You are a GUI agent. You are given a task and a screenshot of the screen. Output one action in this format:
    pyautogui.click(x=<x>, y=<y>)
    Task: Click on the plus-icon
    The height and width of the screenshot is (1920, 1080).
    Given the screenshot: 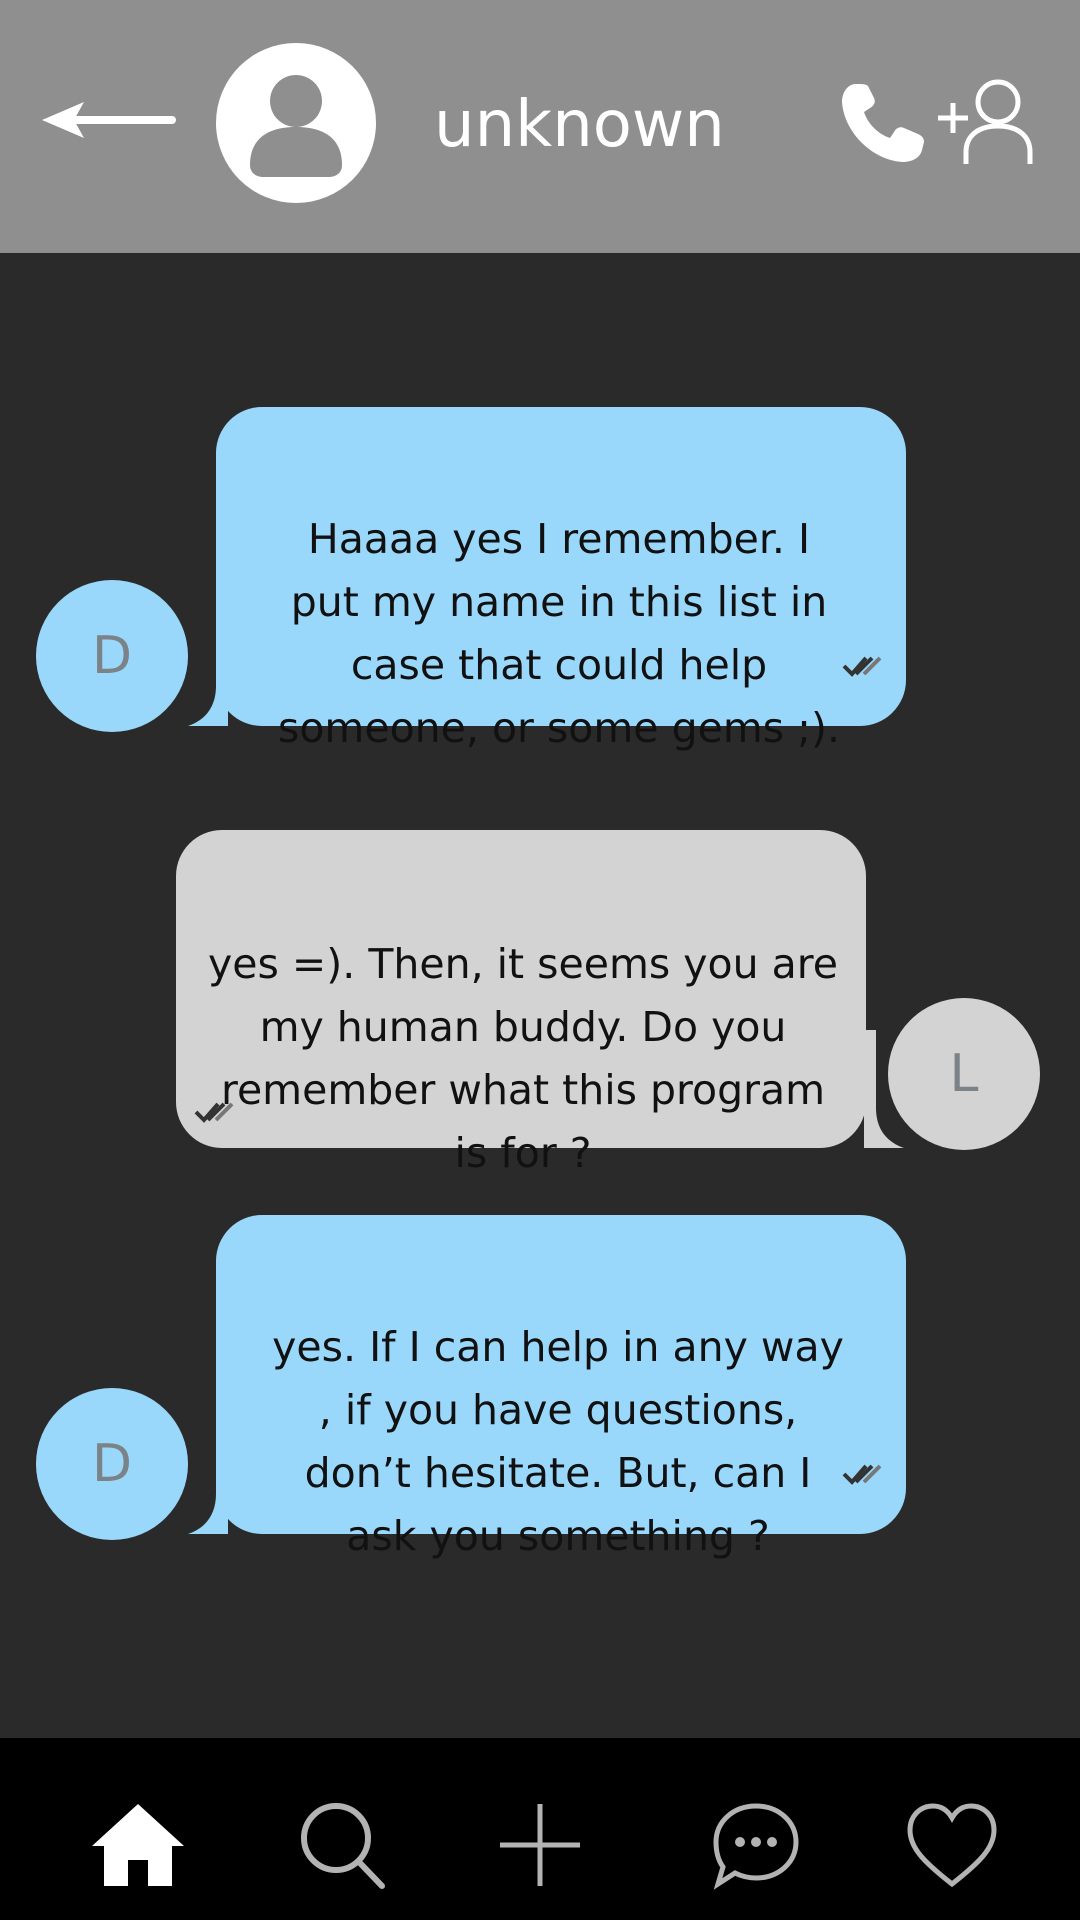 What is the action you would take?
    pyautogui.click(x=540, y=1845)
    